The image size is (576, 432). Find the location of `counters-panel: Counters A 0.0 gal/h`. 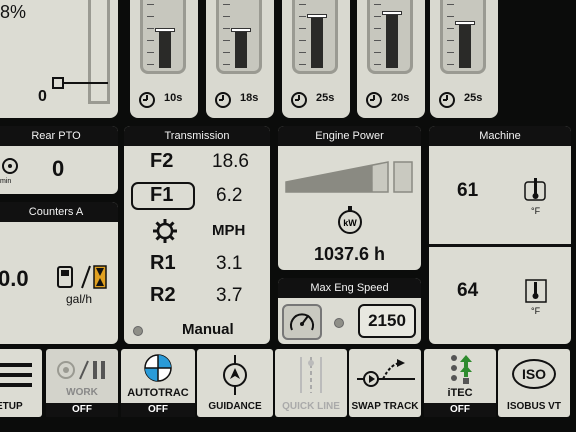

counters-panel: Counters A 0.0 gal/h is located at coordinates (59, 273).